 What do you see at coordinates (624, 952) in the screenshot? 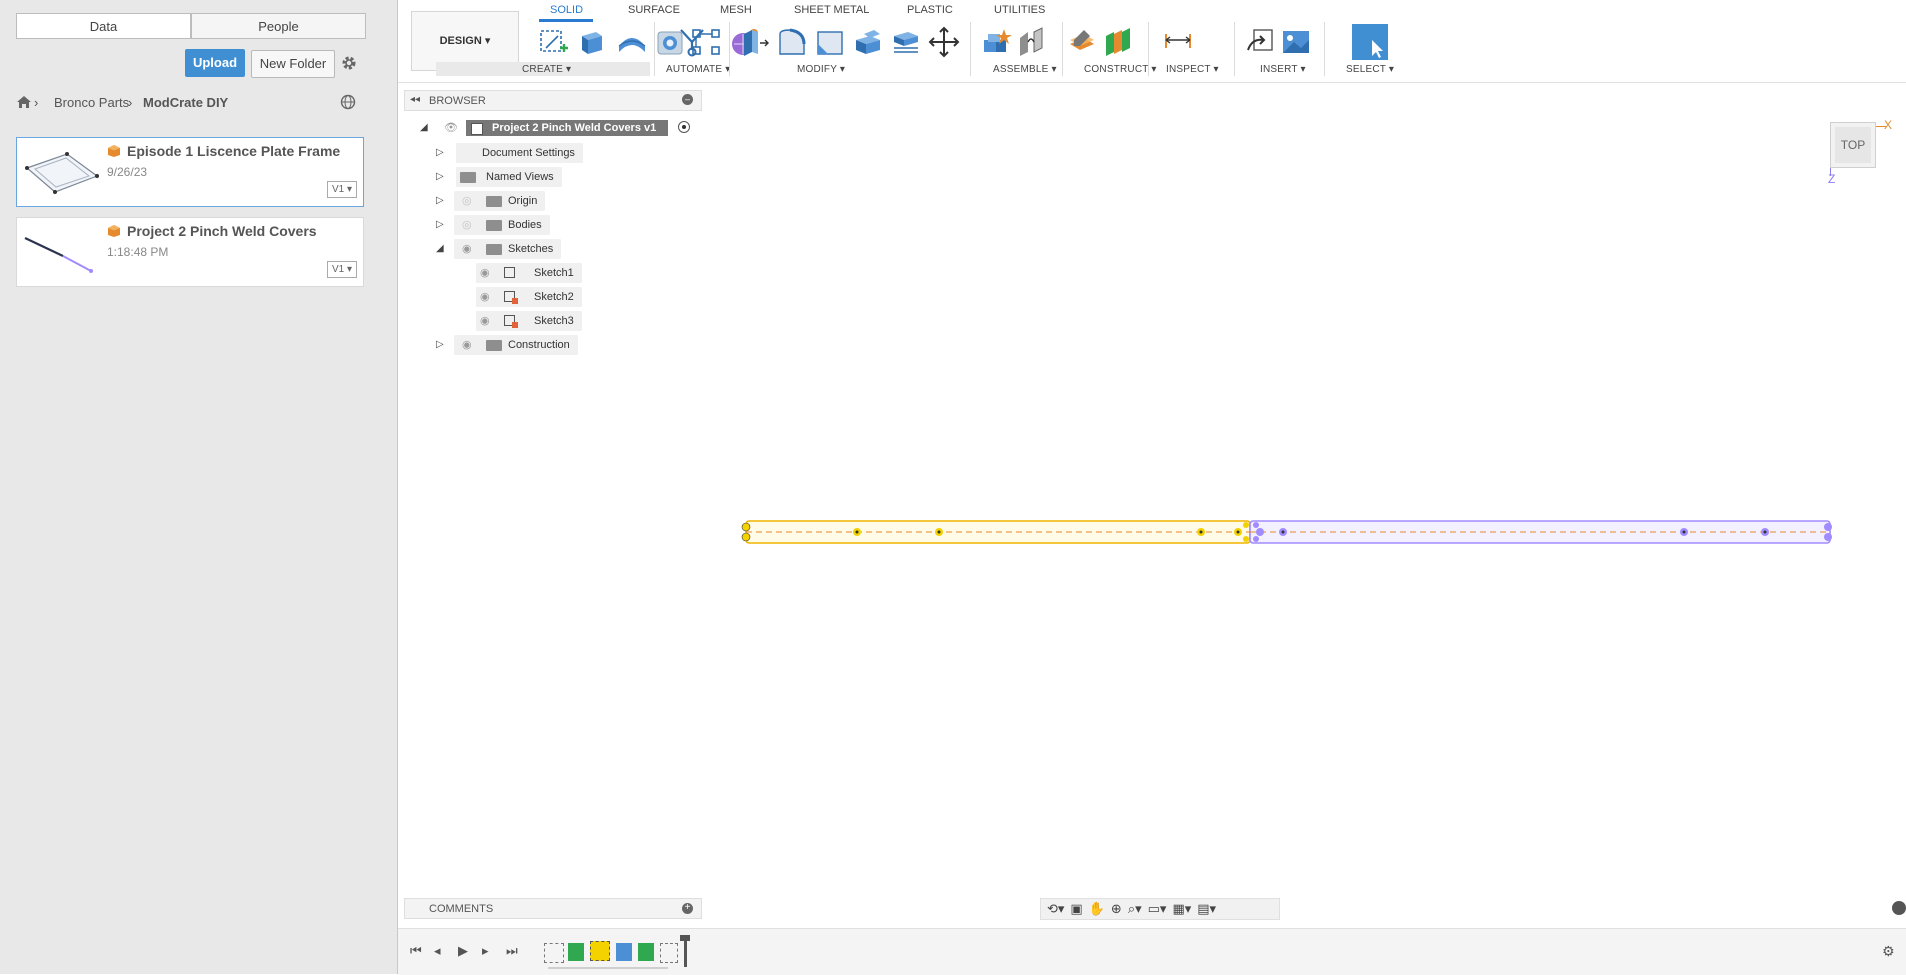
I see `timeline-extrude-feature-icon` at bounding box center [624, 952].